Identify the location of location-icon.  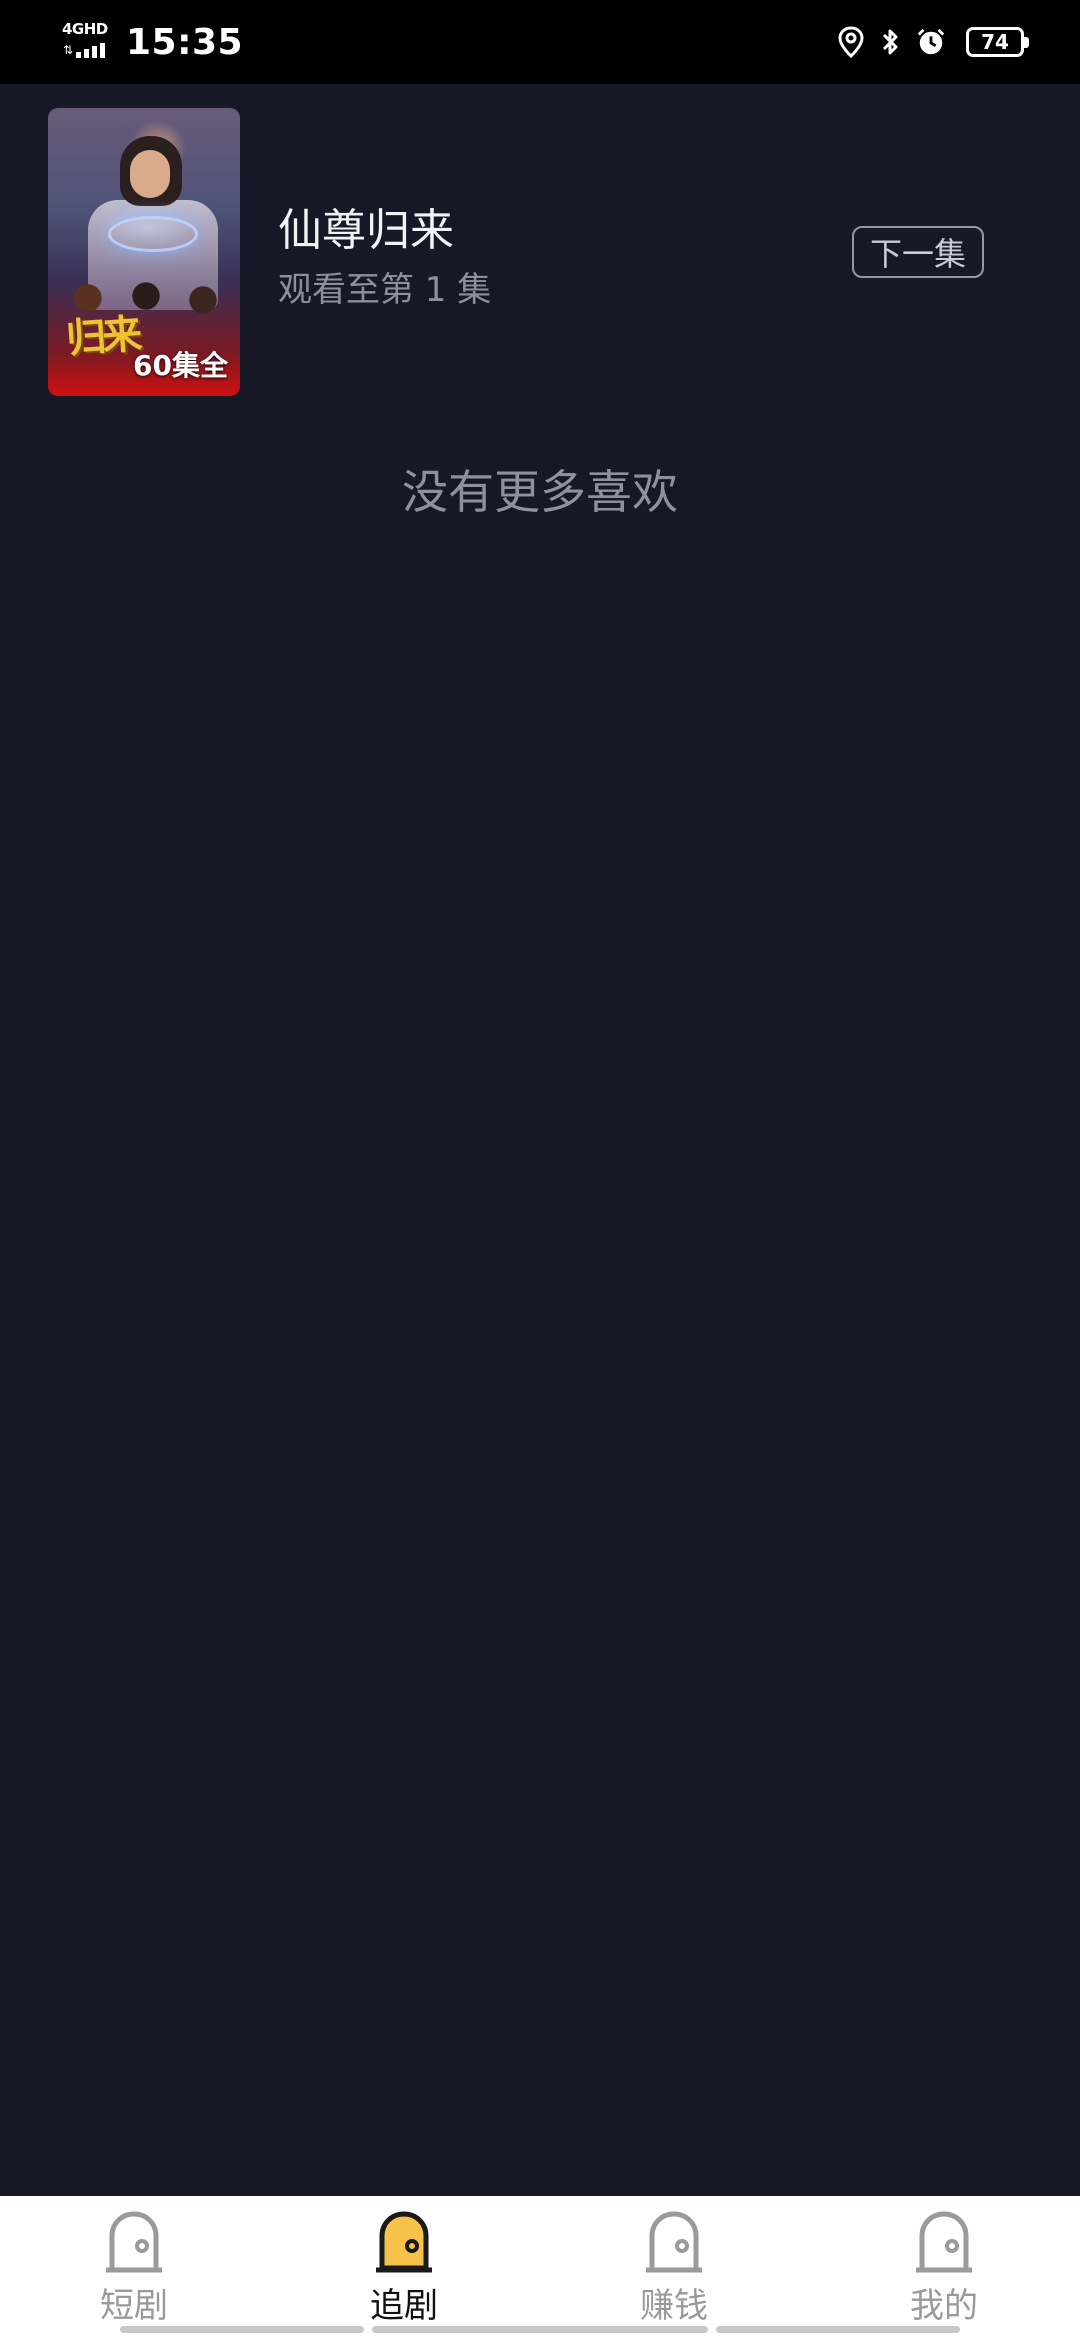
(851, 42).